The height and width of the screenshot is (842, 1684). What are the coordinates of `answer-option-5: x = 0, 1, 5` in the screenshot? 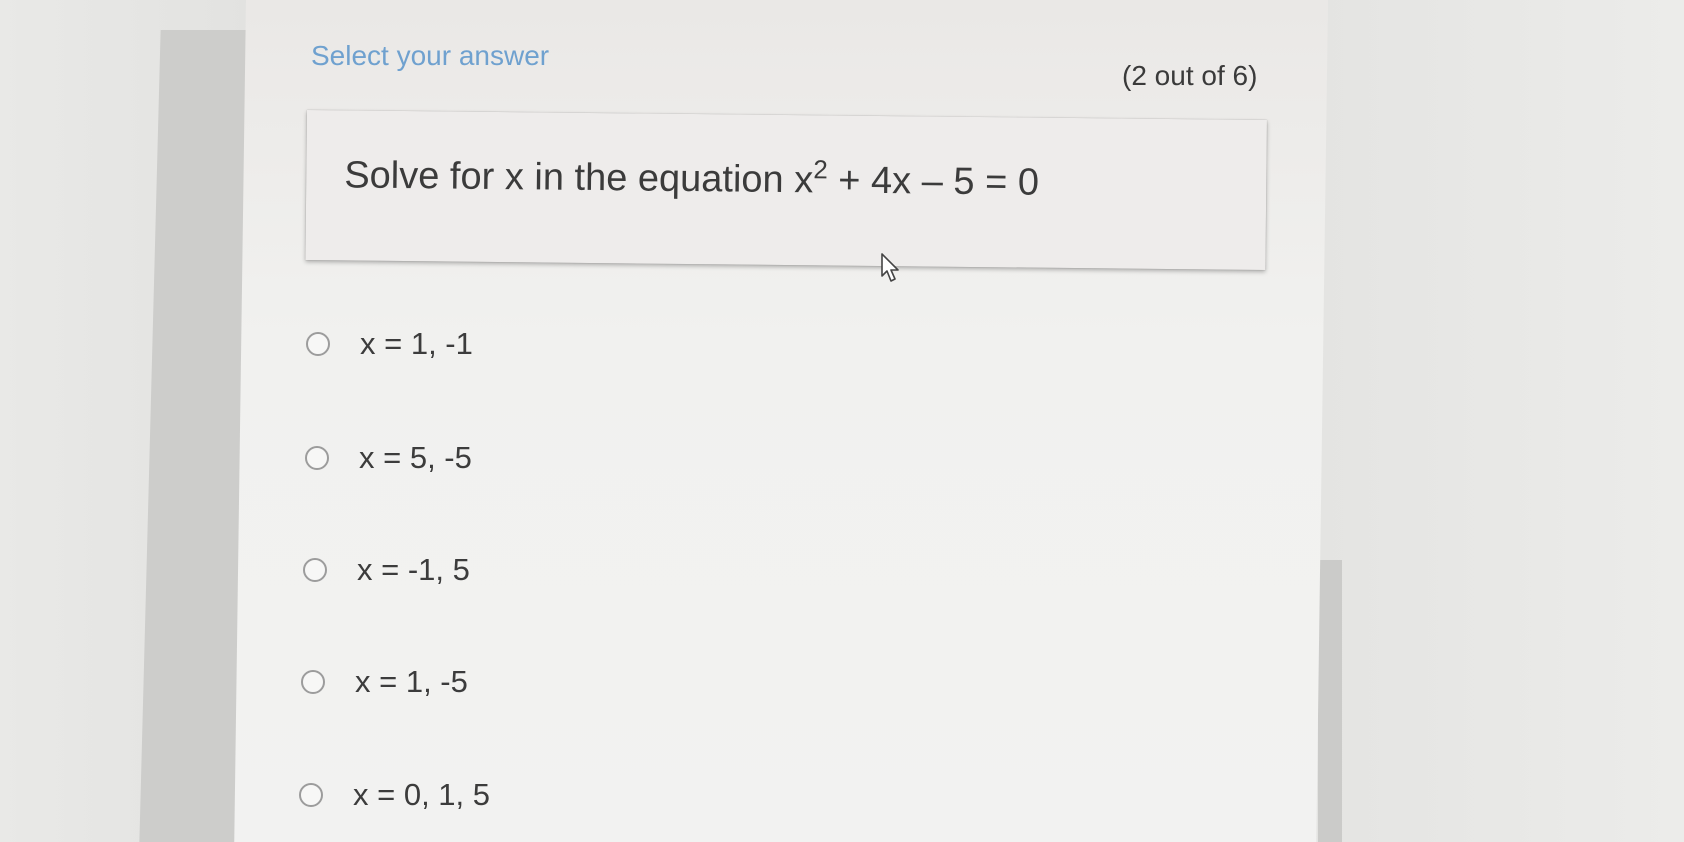 It's located at (394, 795).